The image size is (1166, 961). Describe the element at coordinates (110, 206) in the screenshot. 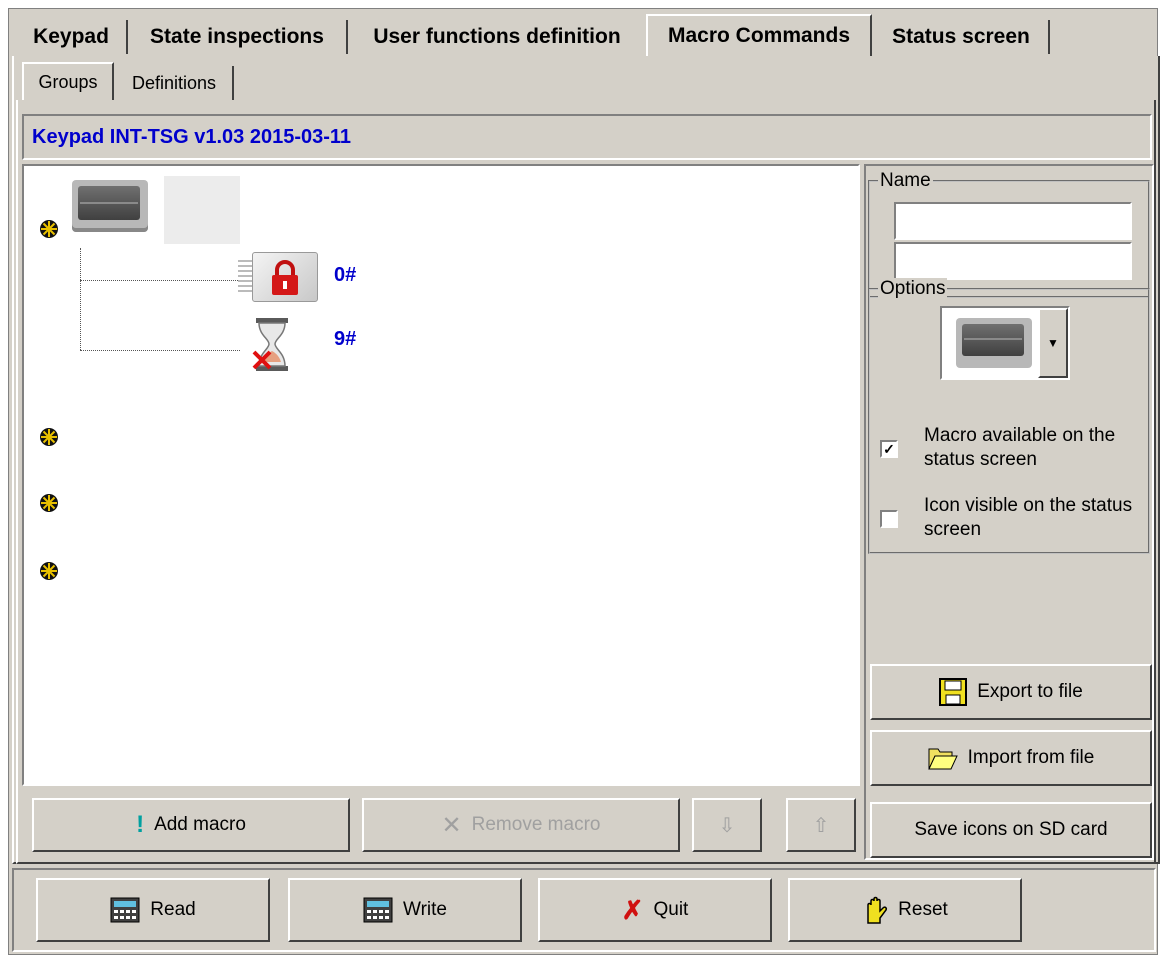

I see `keypad-group-icon` at that location.